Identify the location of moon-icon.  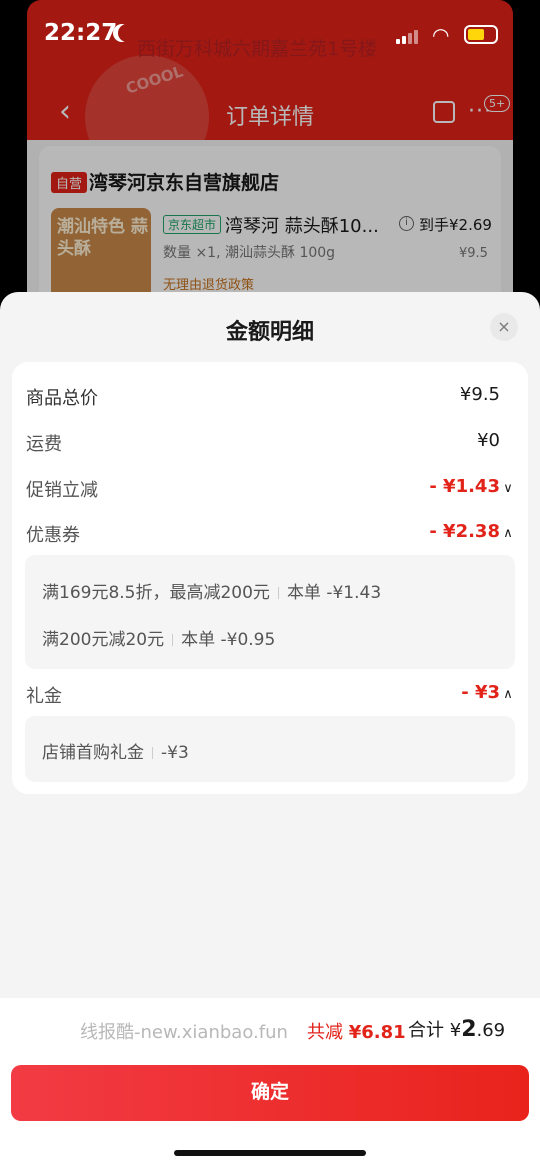
(127, 33).